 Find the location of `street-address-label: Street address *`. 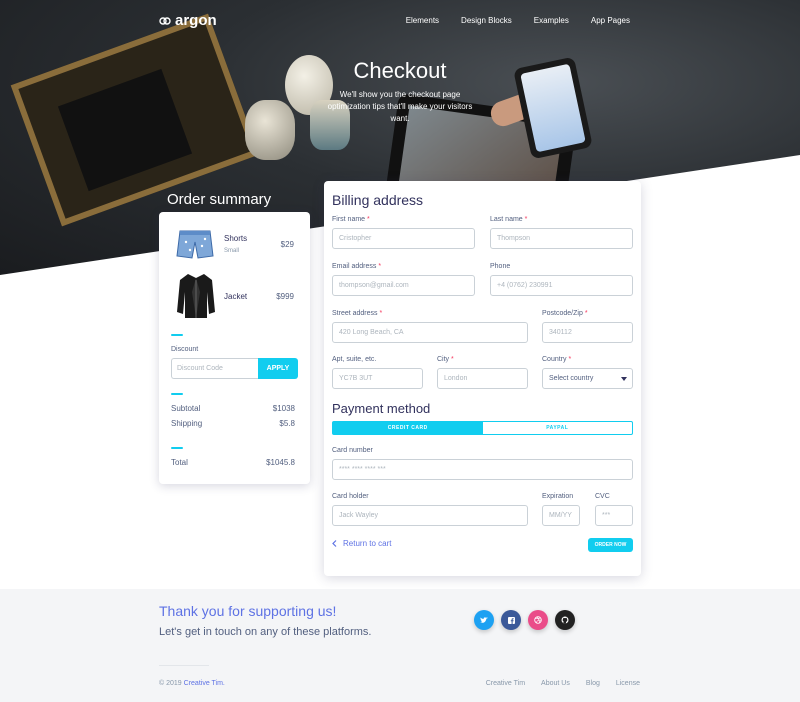

street-address-label: Street address * is located at coordinates (357, 313).